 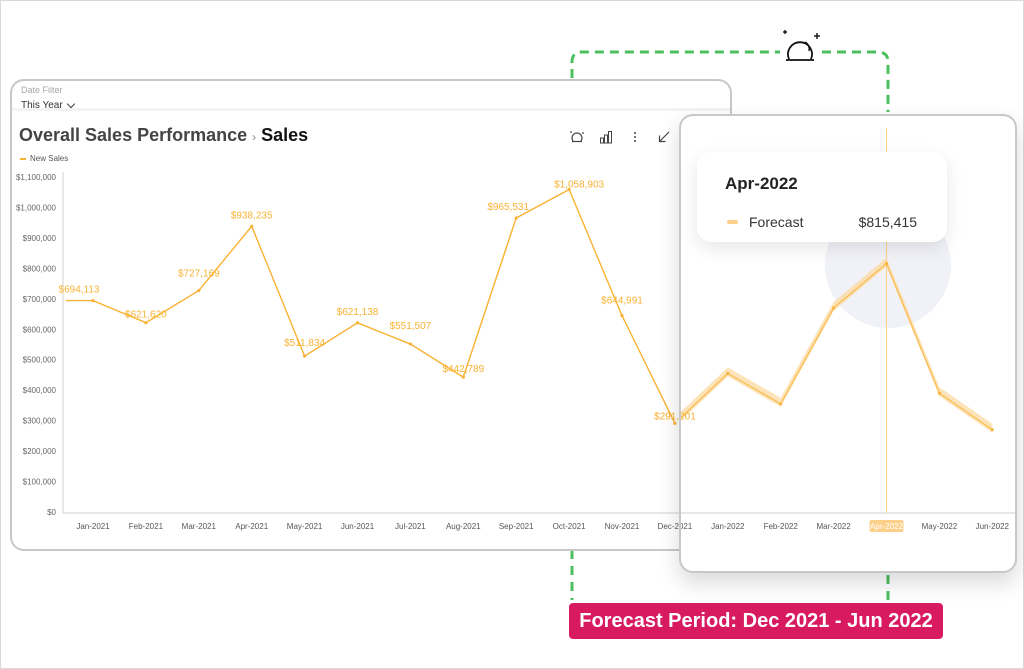 What do you see at coordinates (993, 526) in the screenshot?
I see `x-tick-label: Jun-2022` at bounding box center [993, 526].